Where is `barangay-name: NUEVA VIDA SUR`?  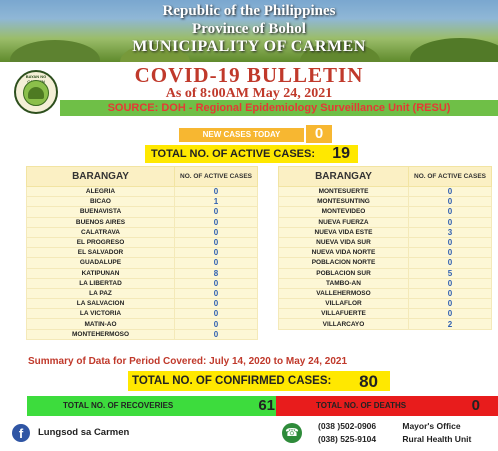
barangay-name: NUEVA VIDA SUR is located at coordinates (343, 242).